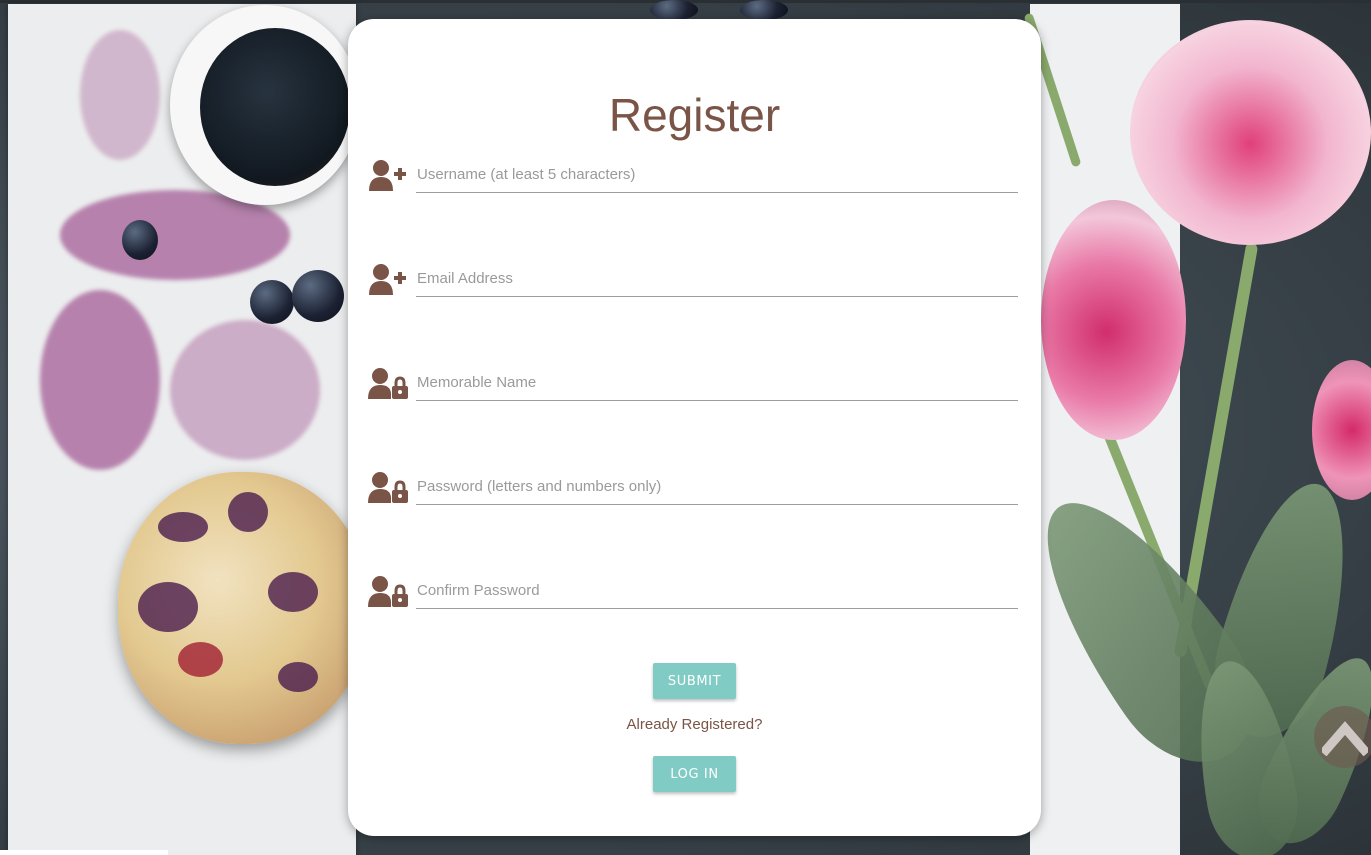  Describe the element at coordinates (243, 608) in the screenshot. I see `blueberry-scone` at that location.